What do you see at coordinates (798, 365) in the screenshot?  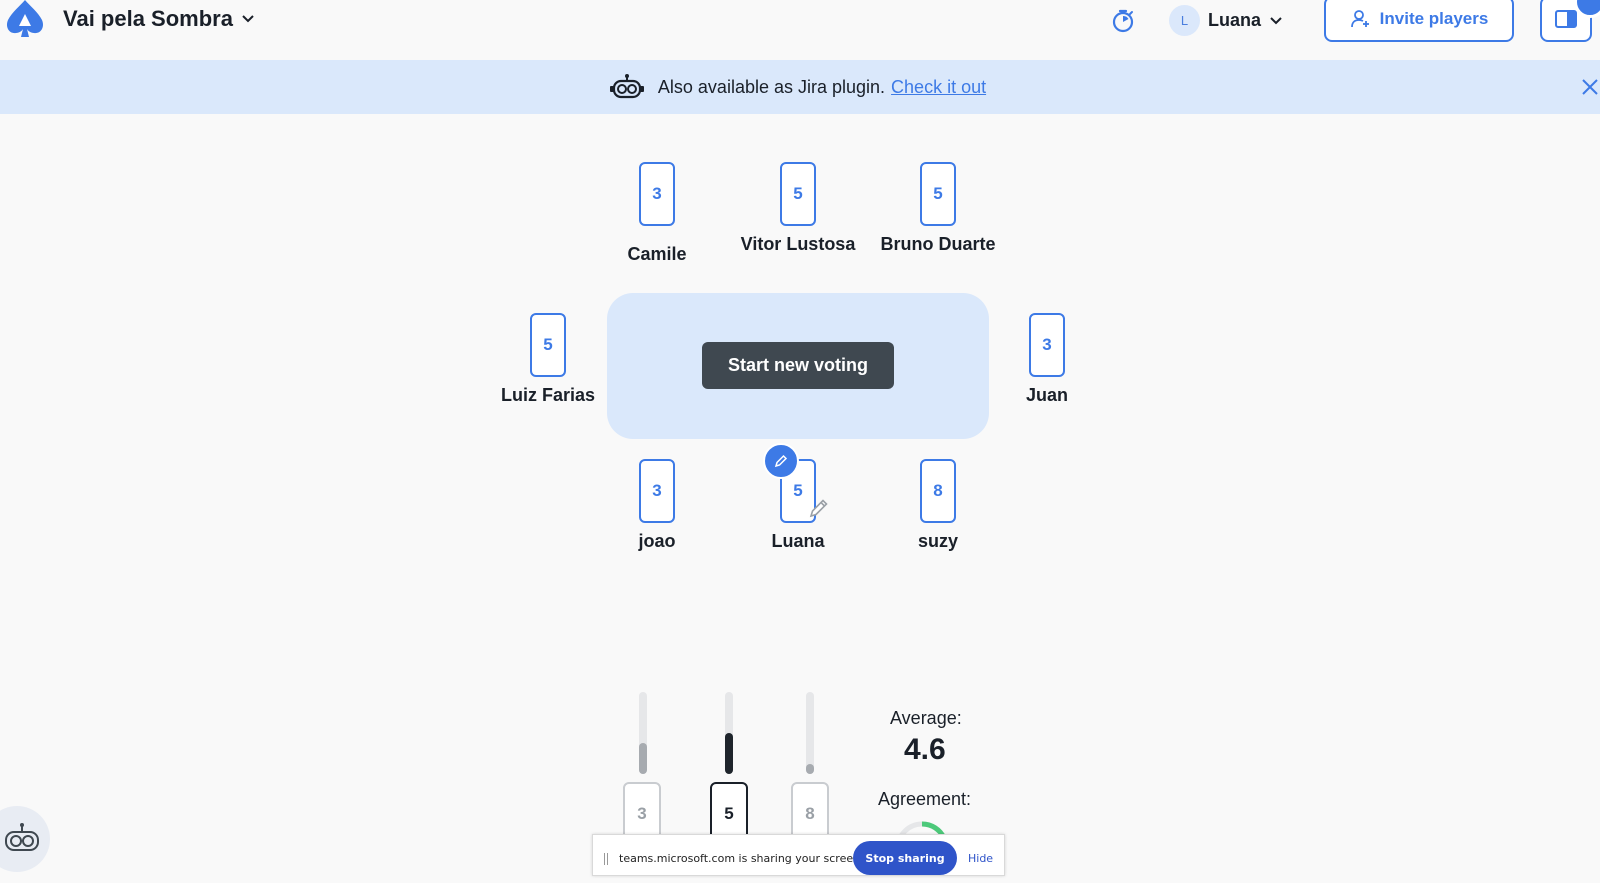 I see `start-new-voting-button: Start new voting` at bounding box center [798, 365].